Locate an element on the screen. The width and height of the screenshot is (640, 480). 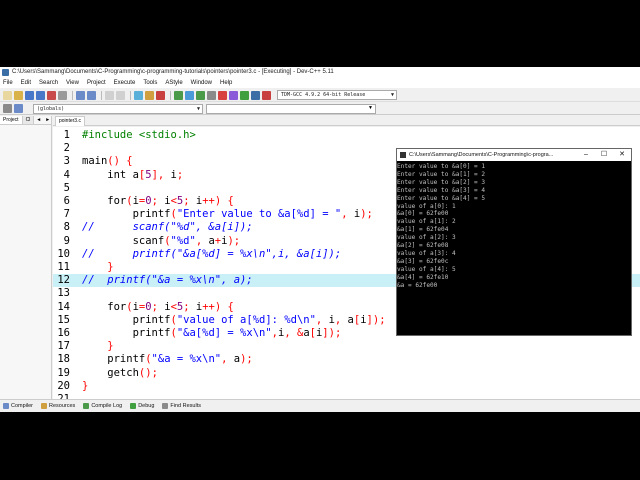
menu-edit: Edit is located at coordinates (26, 83).